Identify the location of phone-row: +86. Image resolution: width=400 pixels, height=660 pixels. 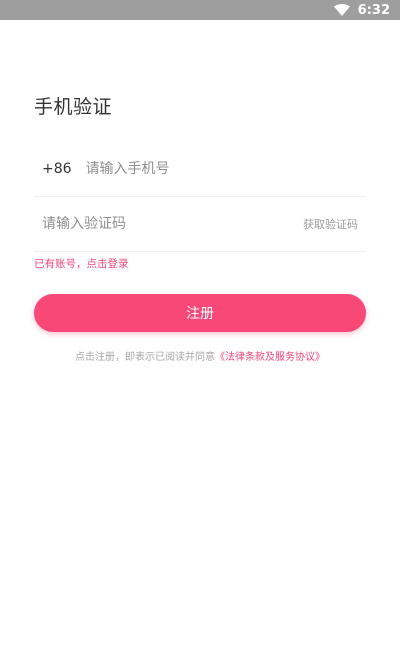
(200, 169).